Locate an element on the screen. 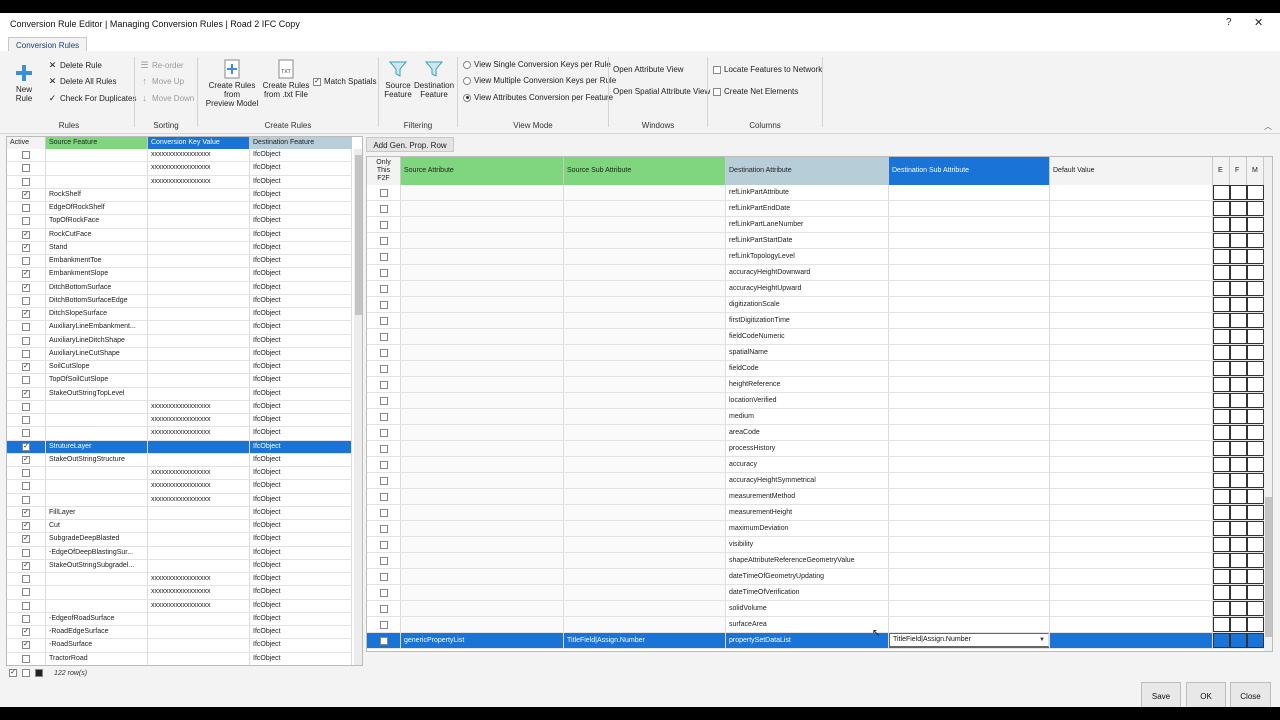  scroll-thumb is located at coordinates (358, 235).